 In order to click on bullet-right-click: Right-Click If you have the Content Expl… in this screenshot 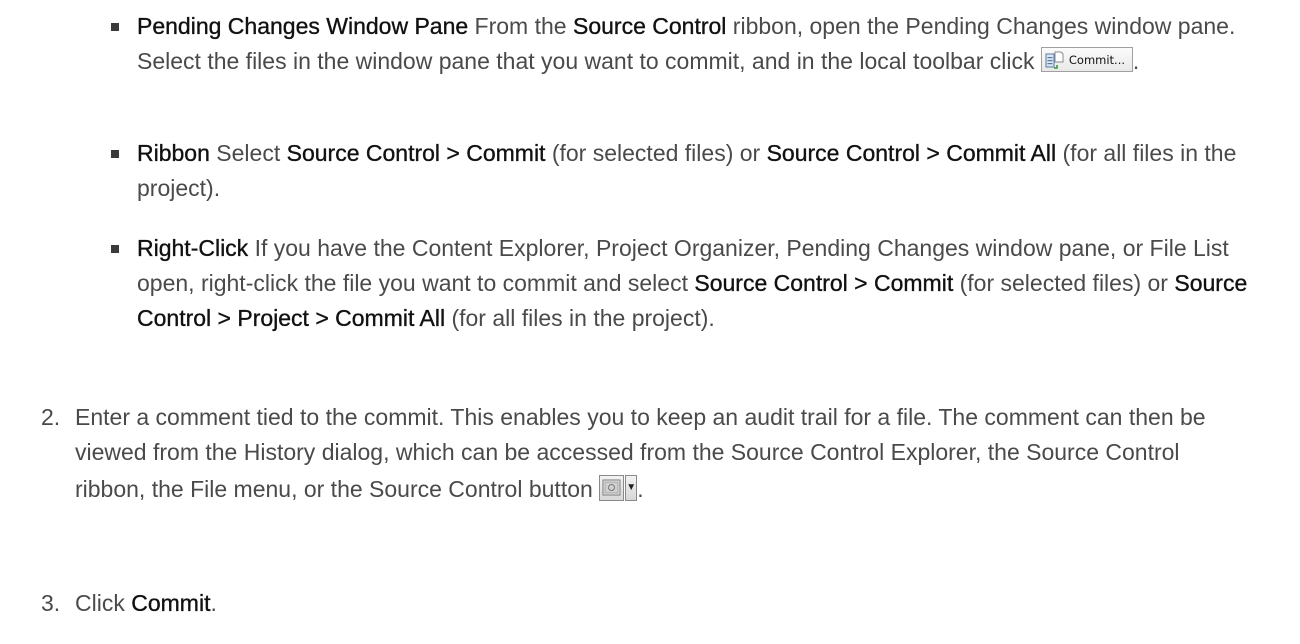, I will do `click(692, 283)`.